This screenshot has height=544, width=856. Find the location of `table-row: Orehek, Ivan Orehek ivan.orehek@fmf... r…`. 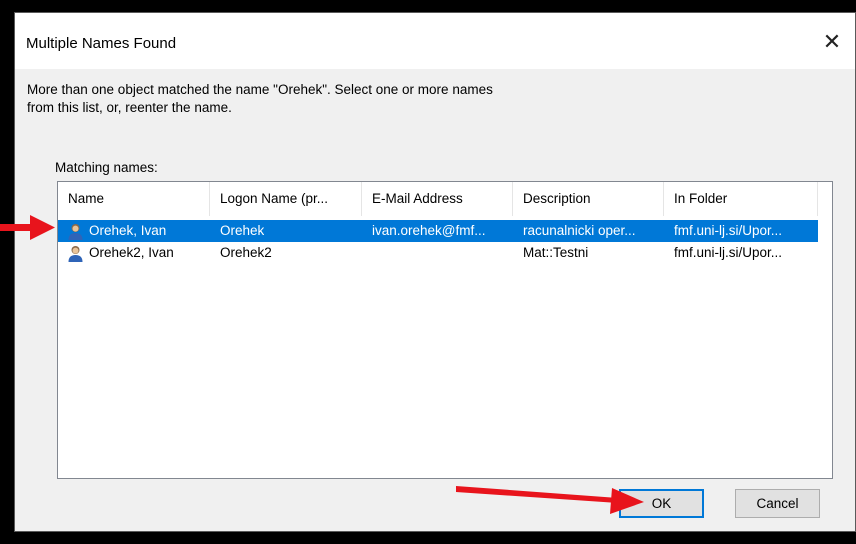

table-row: Orehek, Ivan Orehek ivan.orehek@fmf... r… is located at coordinates (438, 231).